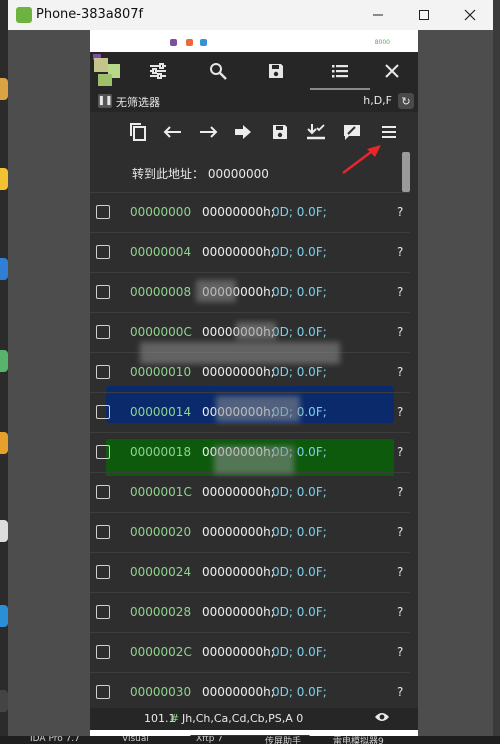 The height and width of the screenshot is (744, 500). I want to click on minimize-button, so click(378, 15).